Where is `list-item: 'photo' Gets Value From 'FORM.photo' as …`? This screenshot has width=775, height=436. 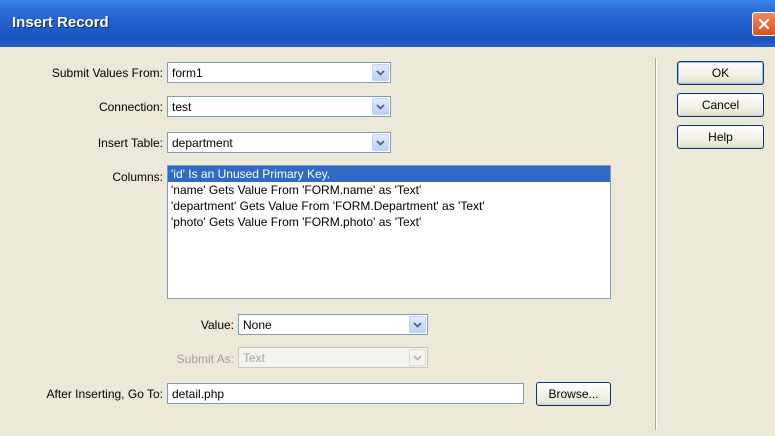 list-item: 'photo' Gets Value From 'FORM.photo' as … is located at coordinates (389, 222).